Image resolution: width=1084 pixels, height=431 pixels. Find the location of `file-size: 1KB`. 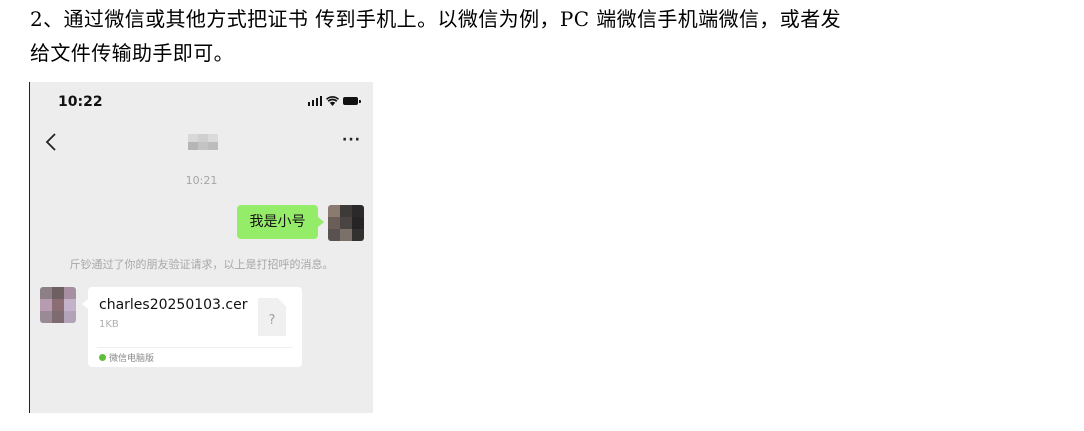

file-size: 1KB is located at coordinates (109, 324).